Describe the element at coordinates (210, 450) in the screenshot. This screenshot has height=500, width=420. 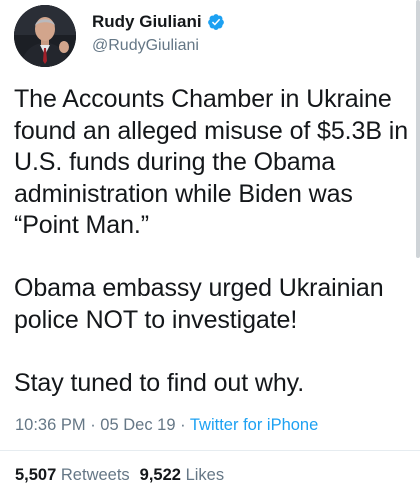
I see `divider` at that location.